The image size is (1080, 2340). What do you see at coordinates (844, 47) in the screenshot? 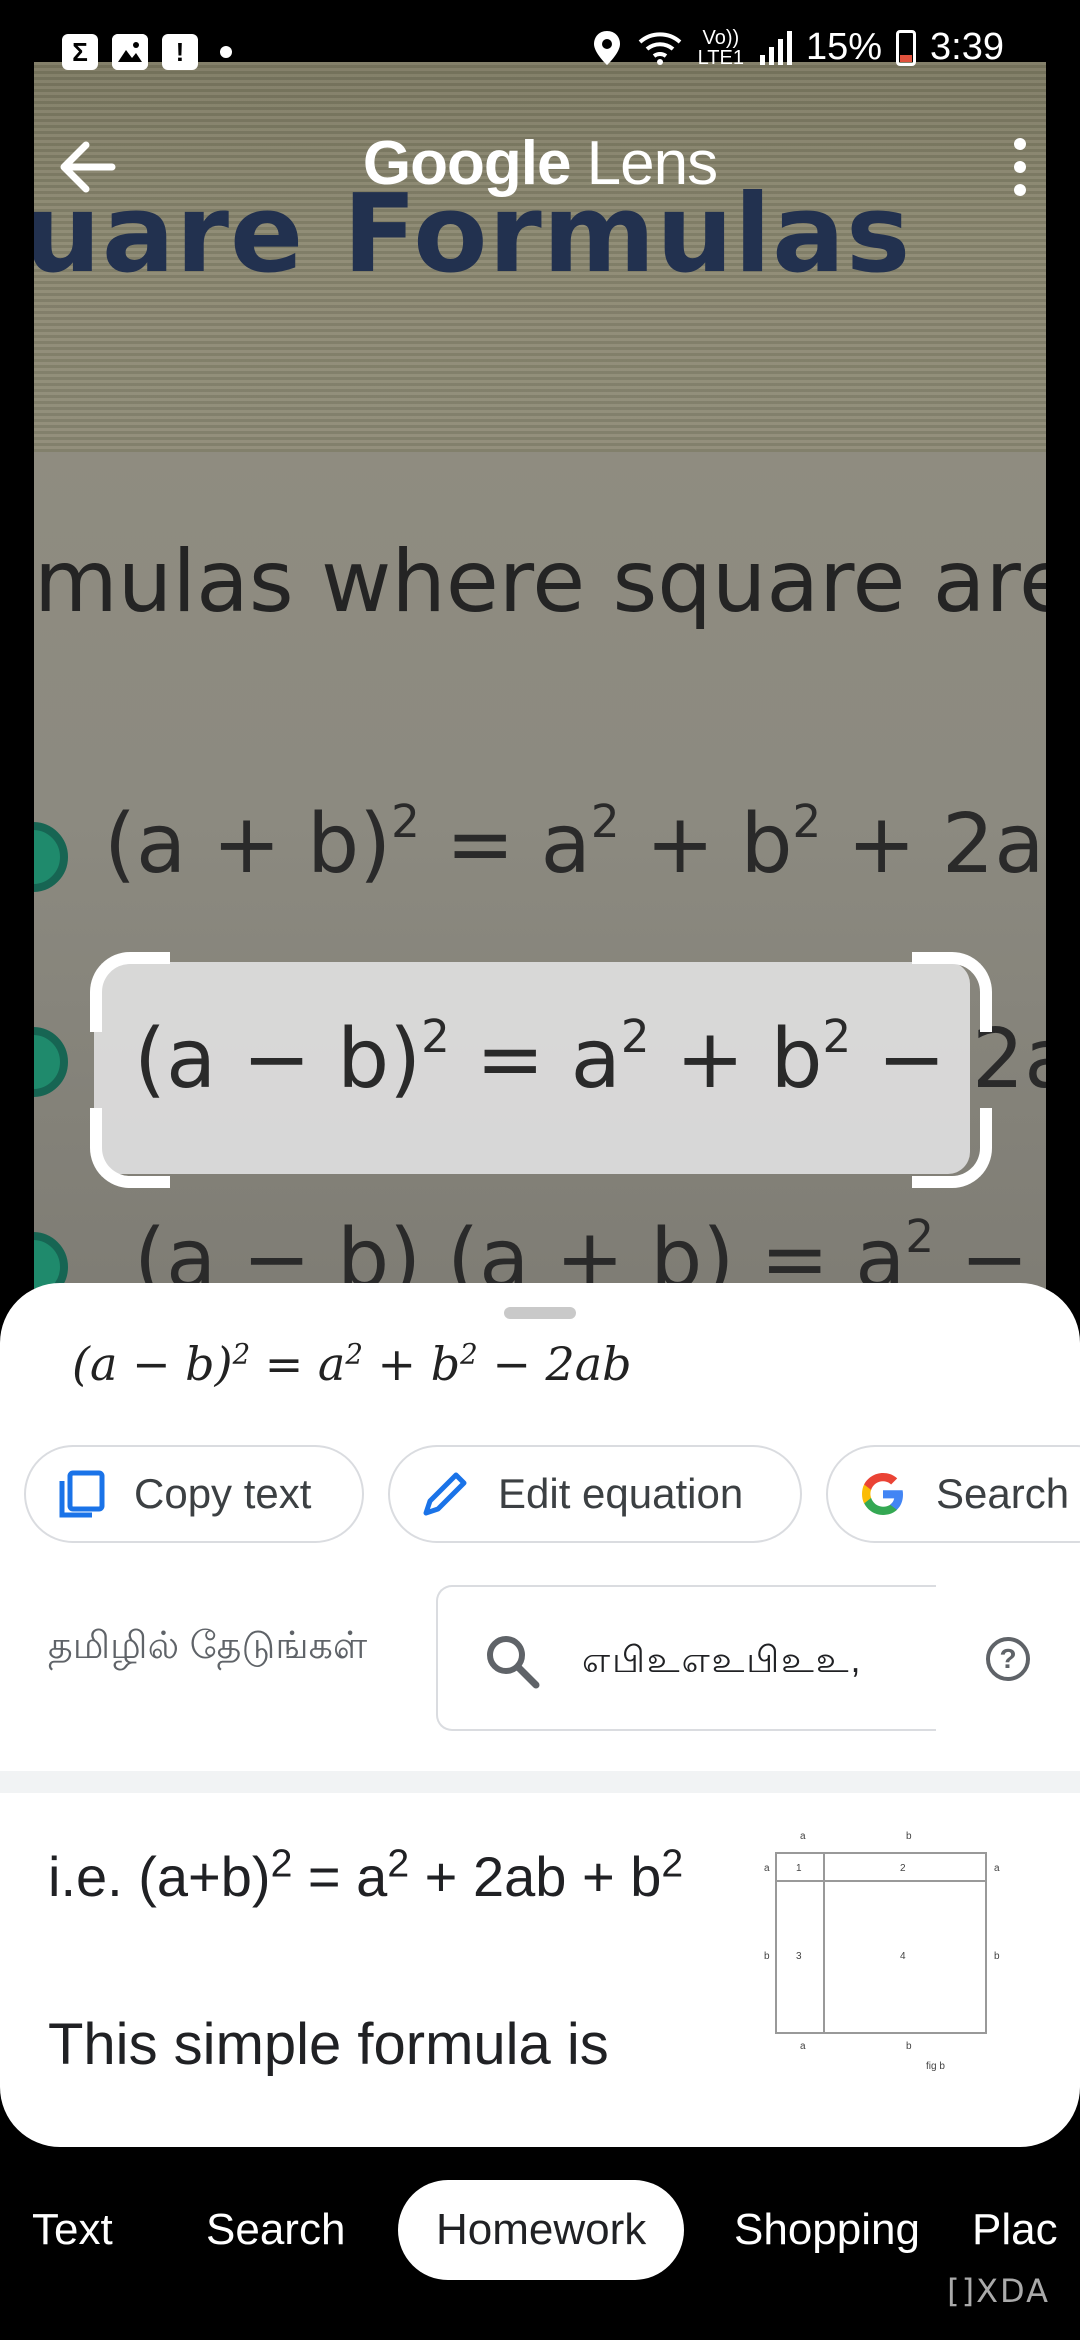
I see `battery-percent: 15%` at bounding box center [844, 47].